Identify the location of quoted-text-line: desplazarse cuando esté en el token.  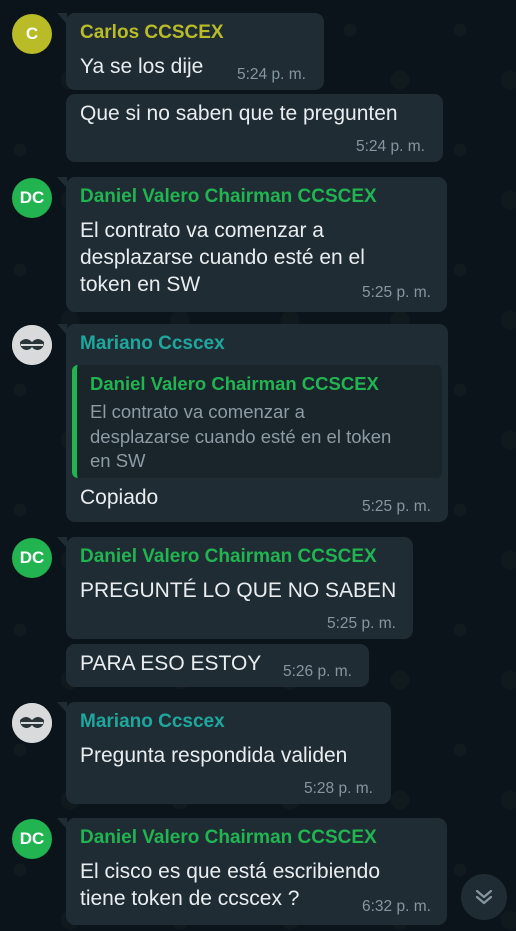
(241, 436).